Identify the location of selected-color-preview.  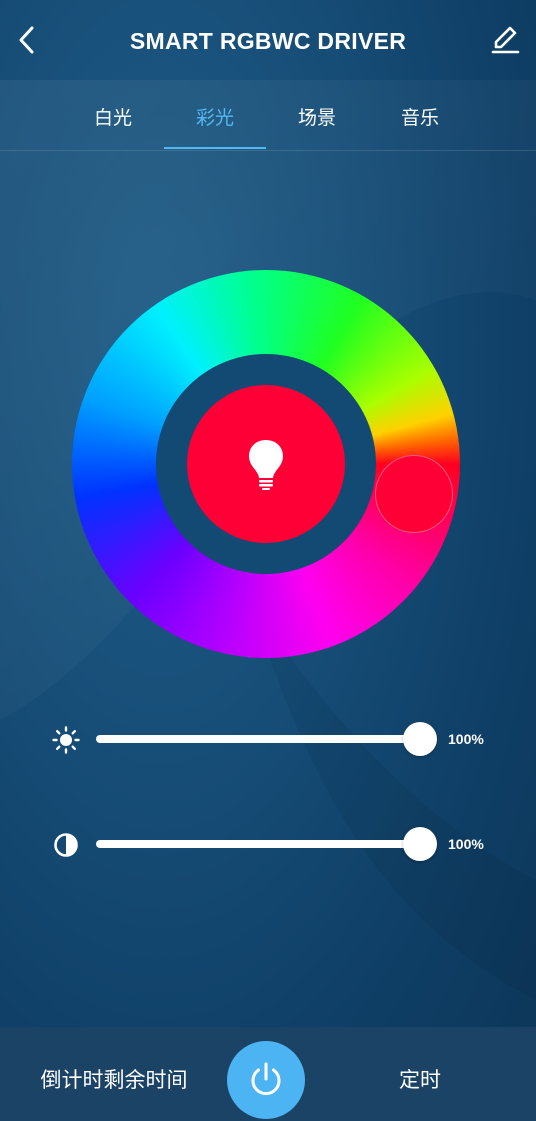
(266, 464).